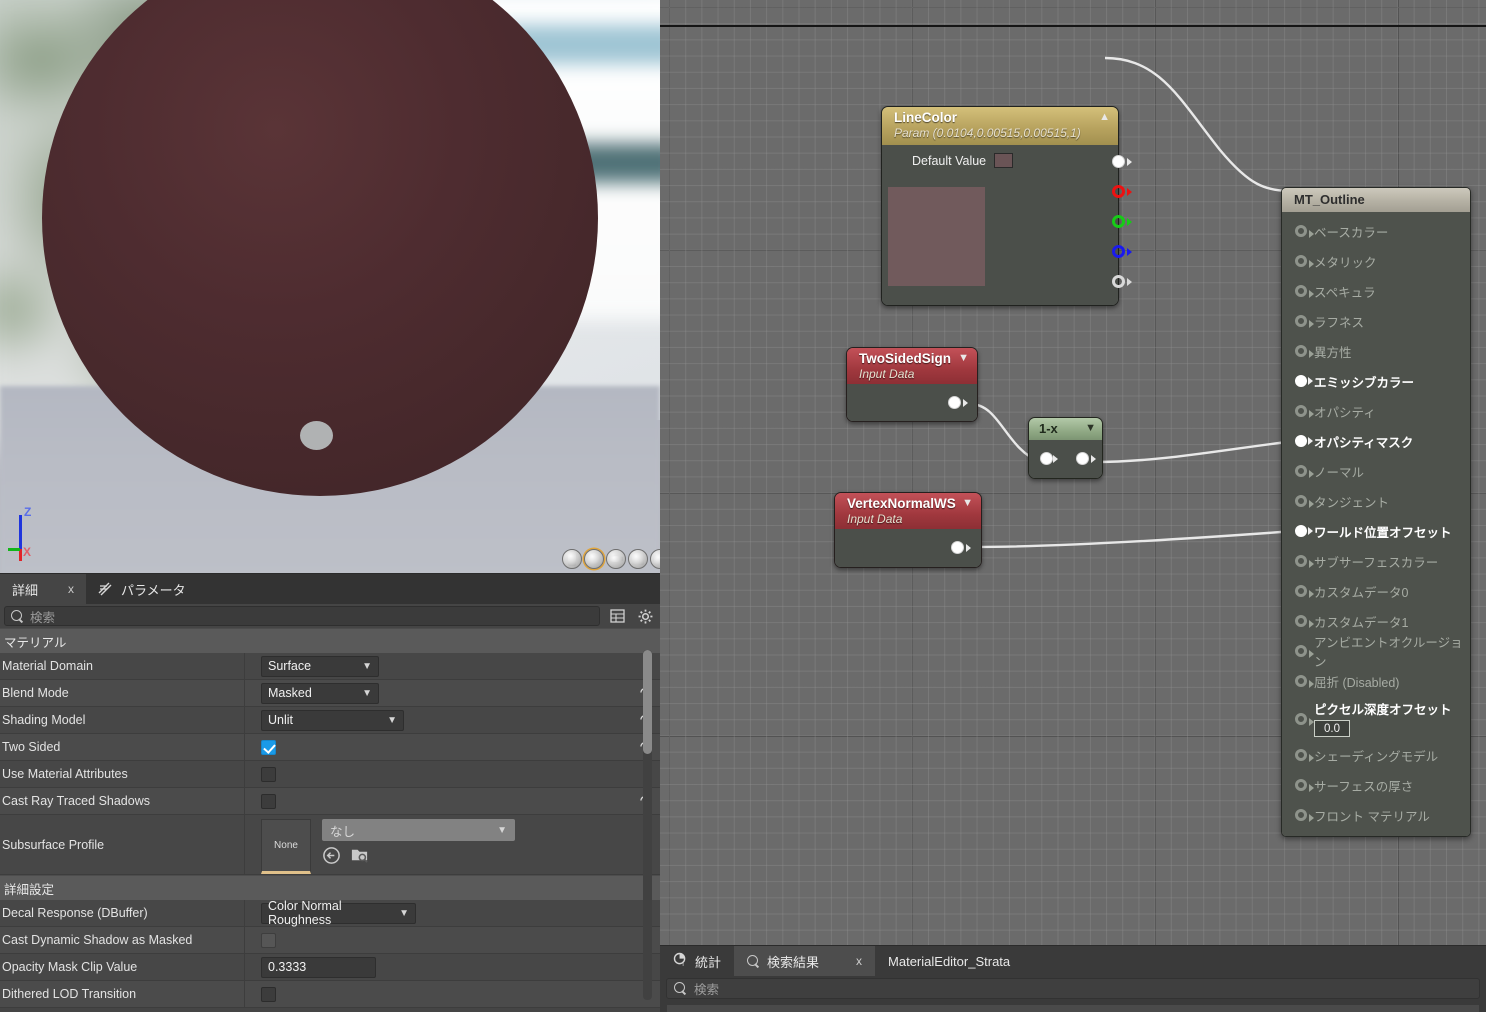 Image resolution: width=1486 pixels, height=1012 pixels. I want to click on subsurface-profile-combo: なし ▼, so click(418, 830).